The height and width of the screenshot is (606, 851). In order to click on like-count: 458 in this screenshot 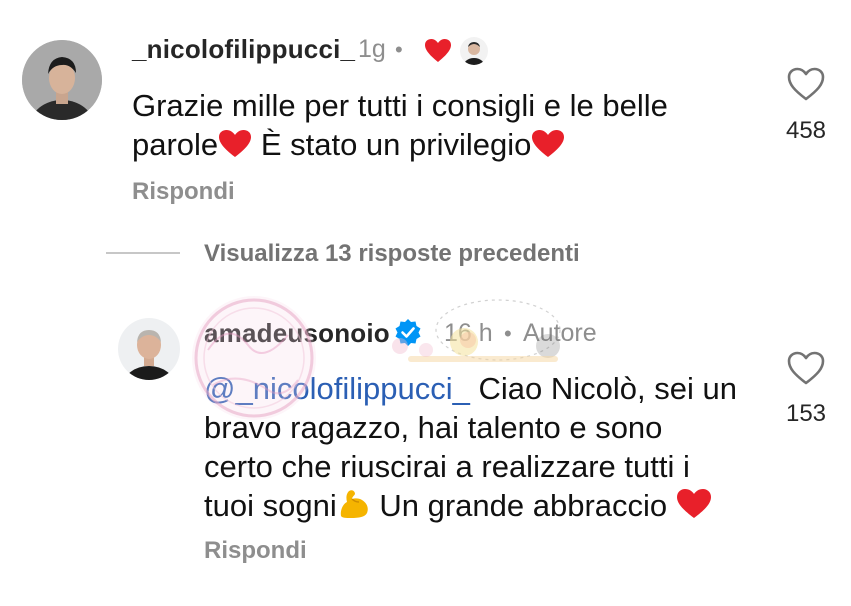, I will do `click(806, 130)`.